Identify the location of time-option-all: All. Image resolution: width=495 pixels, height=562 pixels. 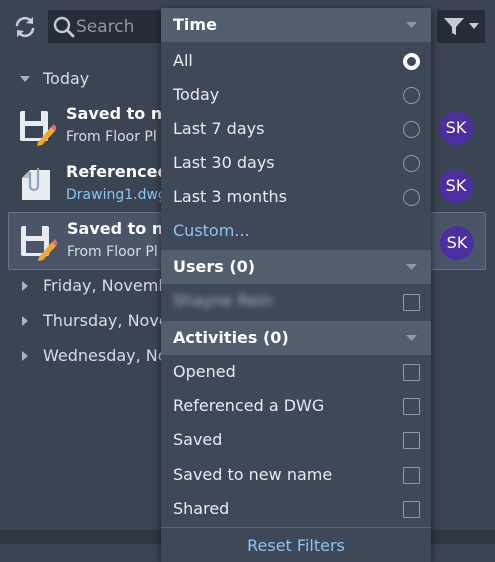
(296, 61).